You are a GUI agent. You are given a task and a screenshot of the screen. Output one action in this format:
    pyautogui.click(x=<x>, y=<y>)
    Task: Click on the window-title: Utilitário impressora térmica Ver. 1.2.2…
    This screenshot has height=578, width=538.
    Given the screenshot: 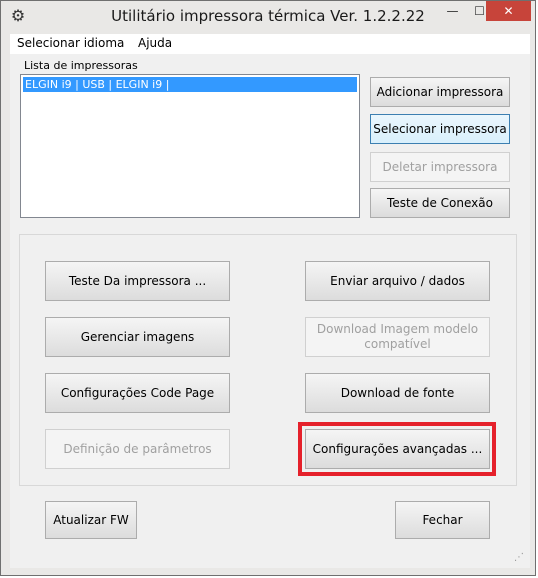 What is the action you would take?
    pyautogui.click(x=268, y=16)
    